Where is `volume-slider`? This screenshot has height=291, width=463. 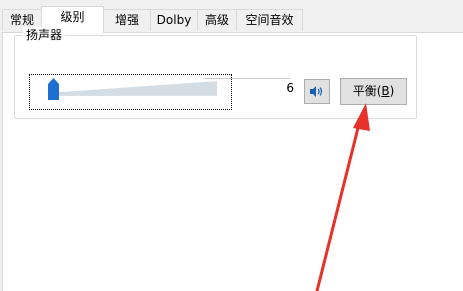 volume-slider is located at coordinates (130, 92).